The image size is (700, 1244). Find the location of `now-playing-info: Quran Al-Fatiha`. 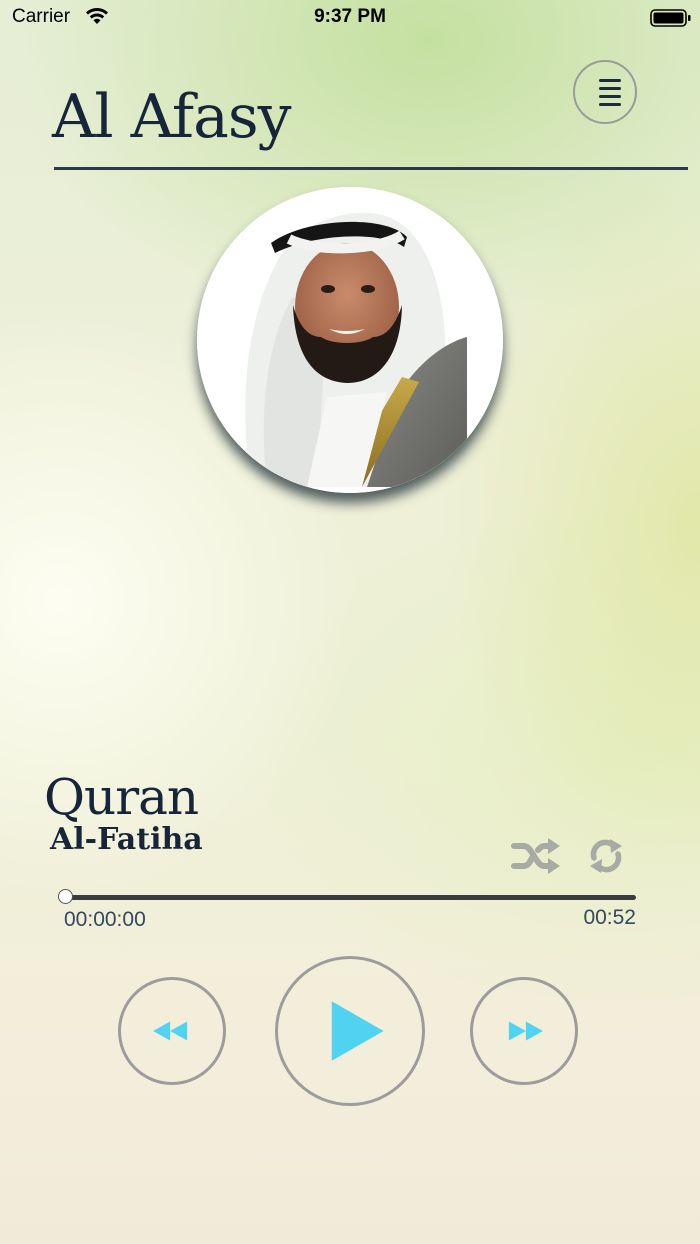

now-playing-info: Quran Al-Fatiha is located at coordinates (123, 813).